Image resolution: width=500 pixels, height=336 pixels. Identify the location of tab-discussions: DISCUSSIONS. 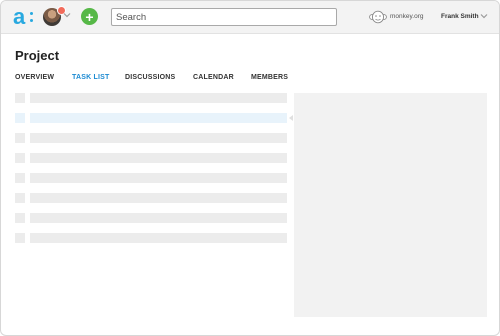
(150, 77).